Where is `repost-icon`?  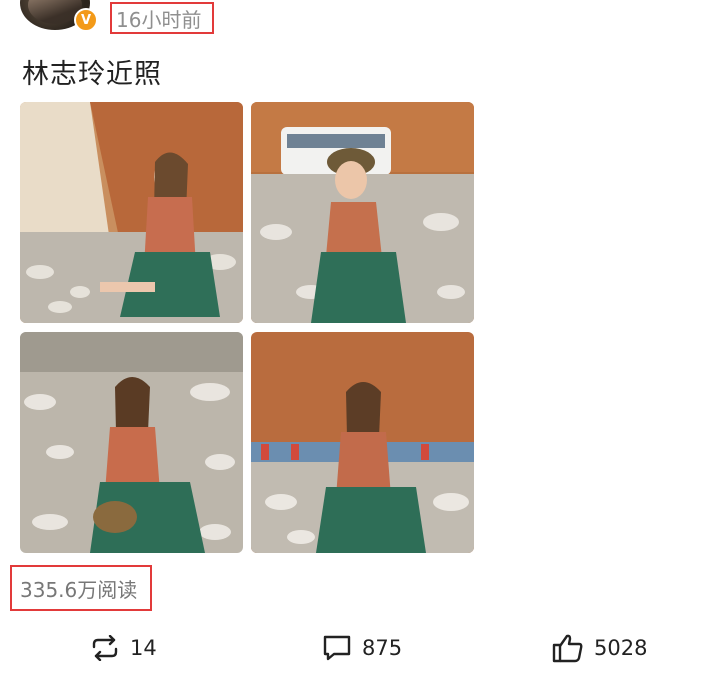 repost-icon is located at coordinates (105, 648).